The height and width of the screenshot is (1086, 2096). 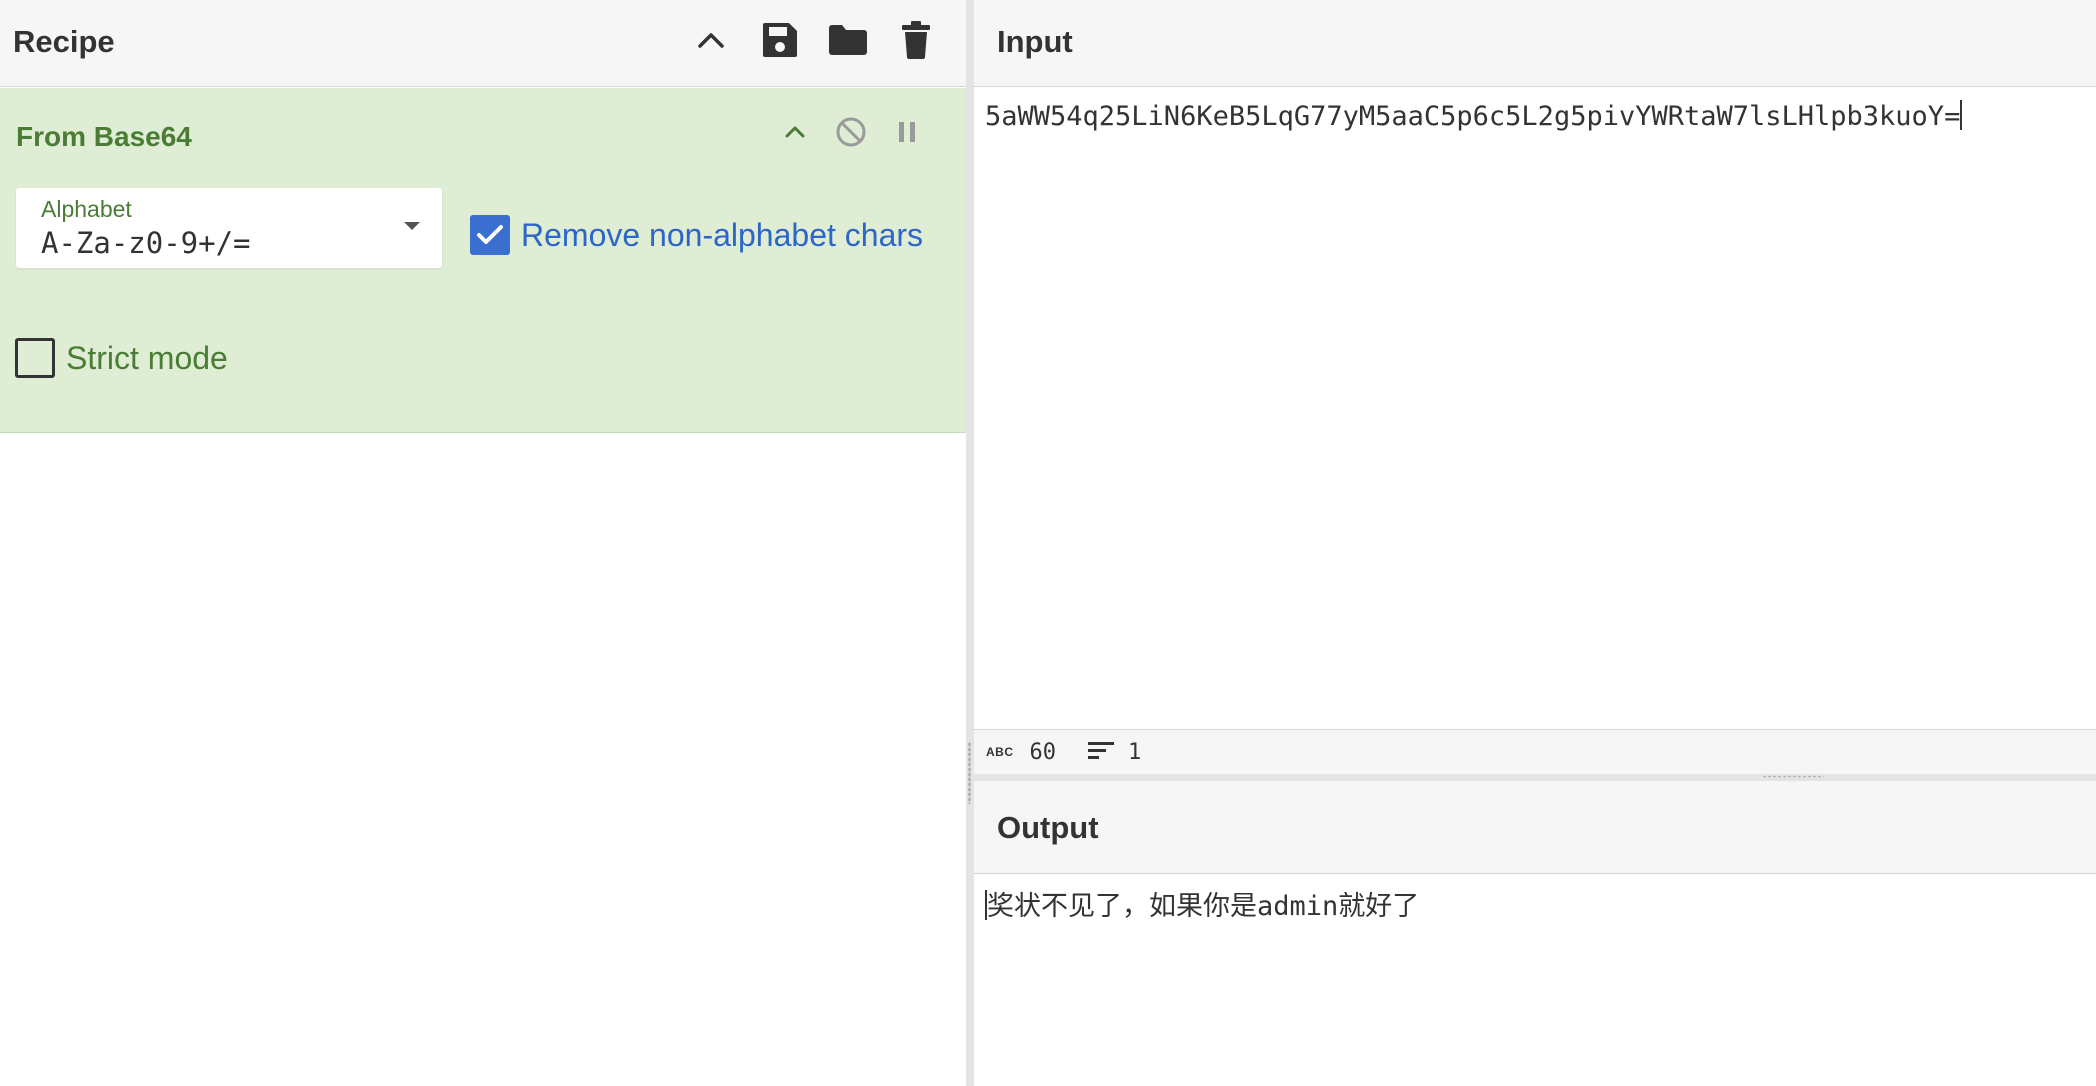 I want to click on recipe-title: Recipe, so click(x=64, y=41).